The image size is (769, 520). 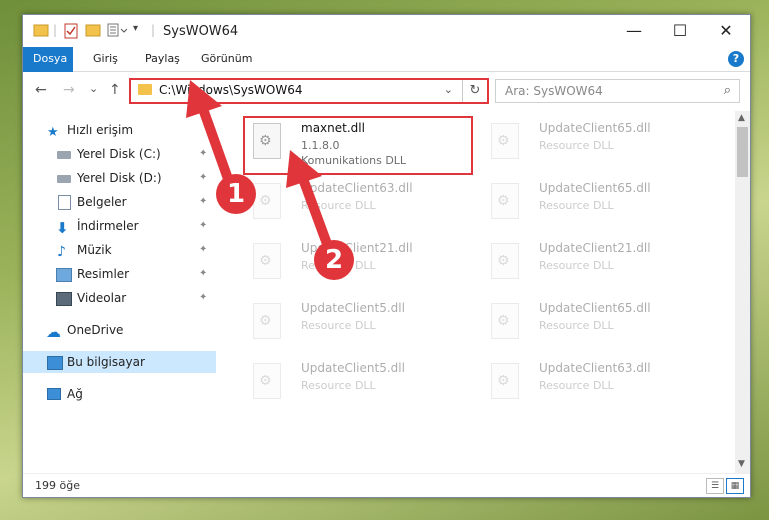 What do you see at coordinates (61, 252) in the screenshot?
I see `music-icon: ♪` at bounding box center [61, 252].